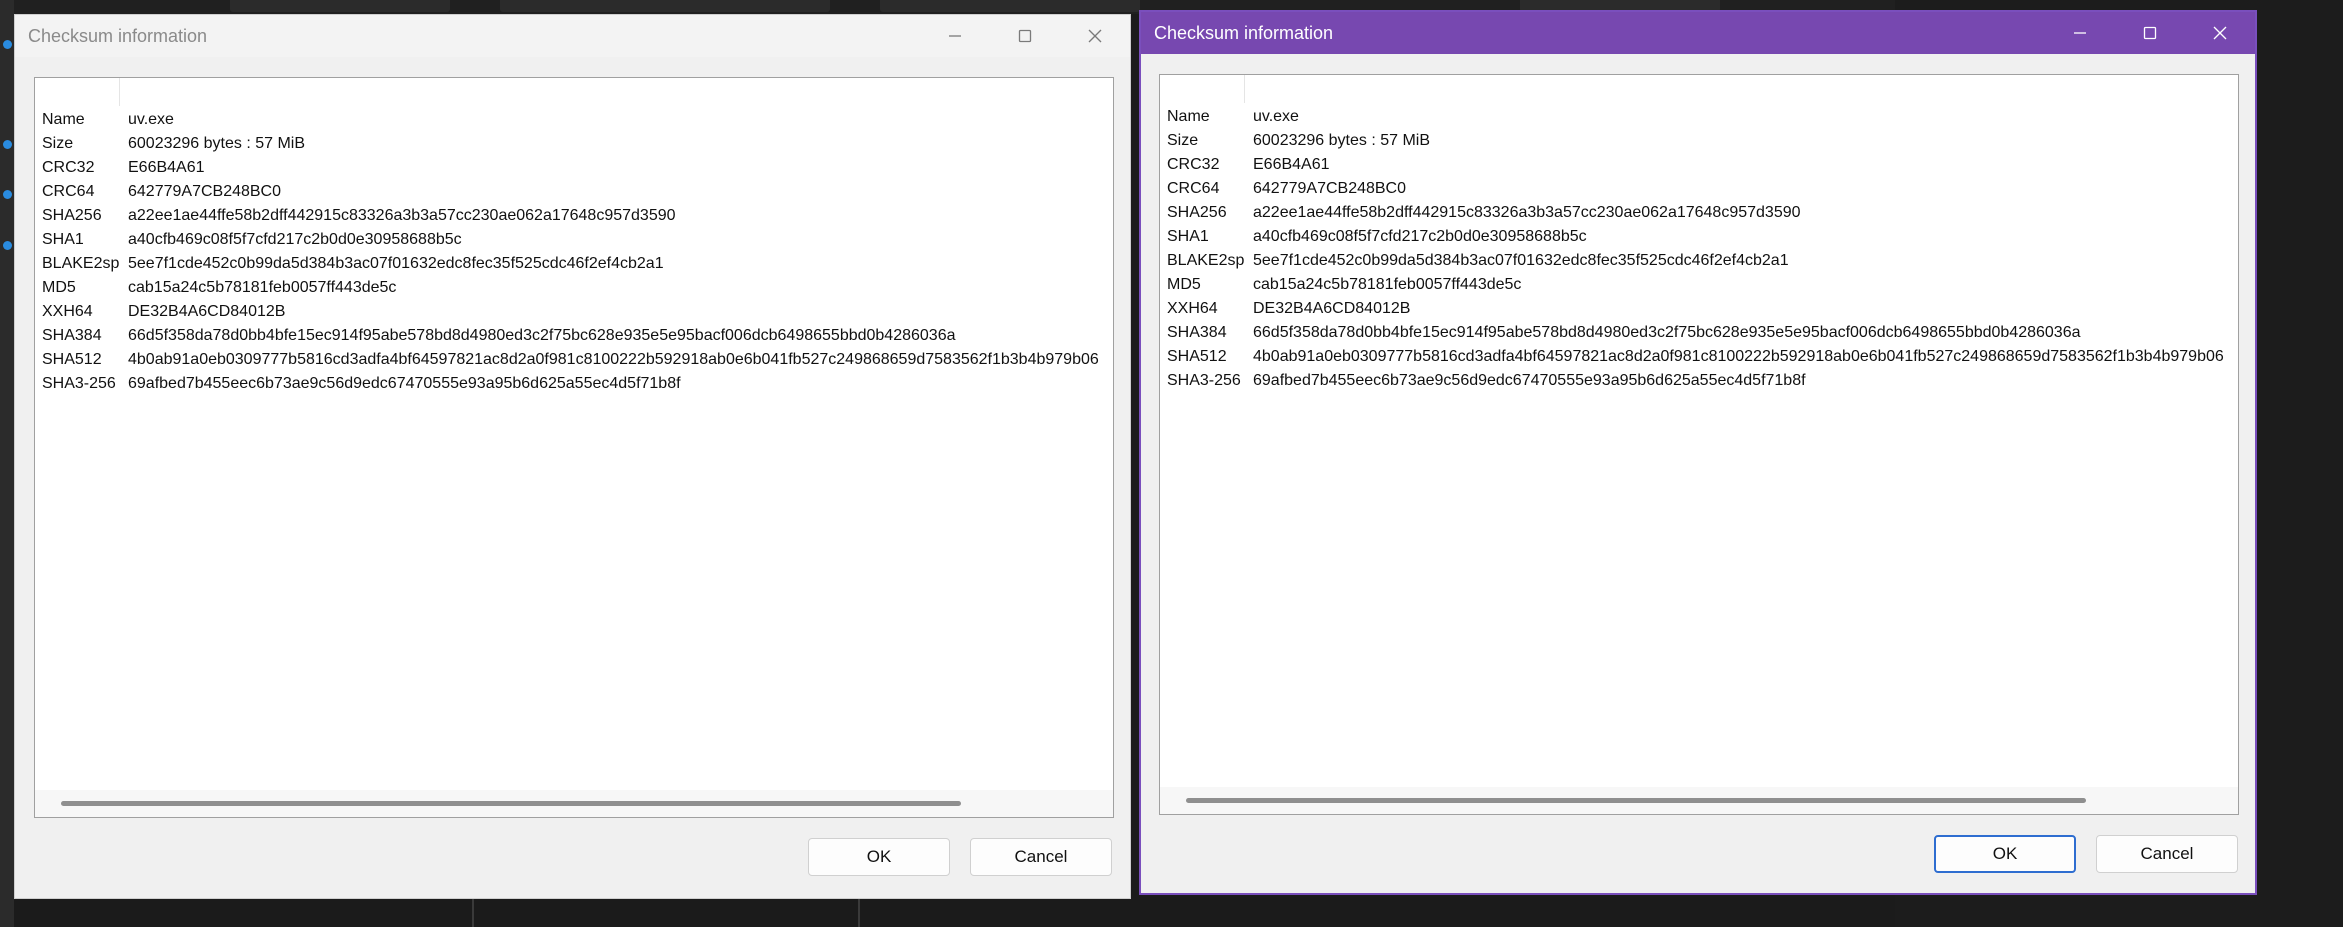  What do you see at coordinates (1387, 284) in the screenshot?
I see `checksum-value: cab15a24c5b78181feb0057ff443de5c` at bounding box center [1387, 284].